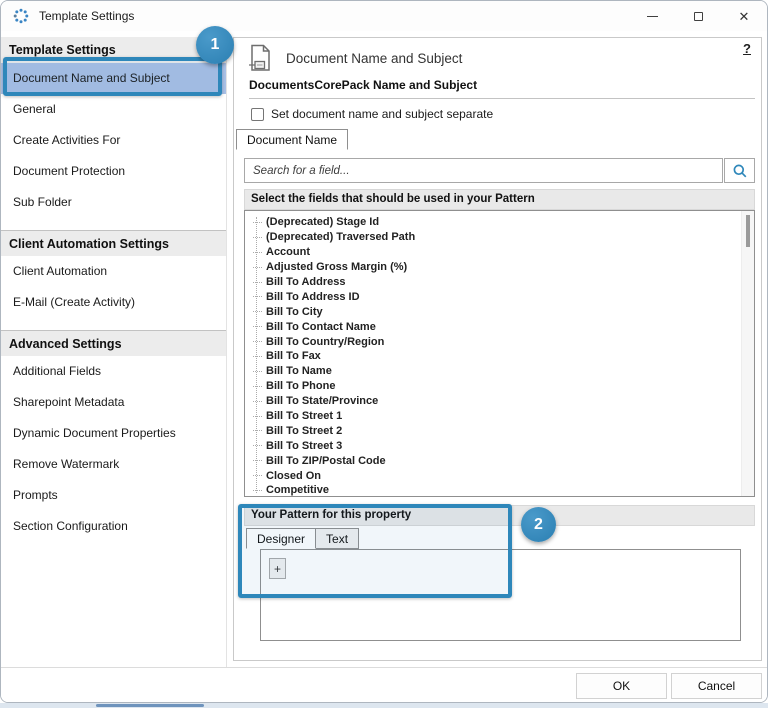 The image size is (768, 708). I want to click on separate-name-subject-checkbox, so click(257, 114).